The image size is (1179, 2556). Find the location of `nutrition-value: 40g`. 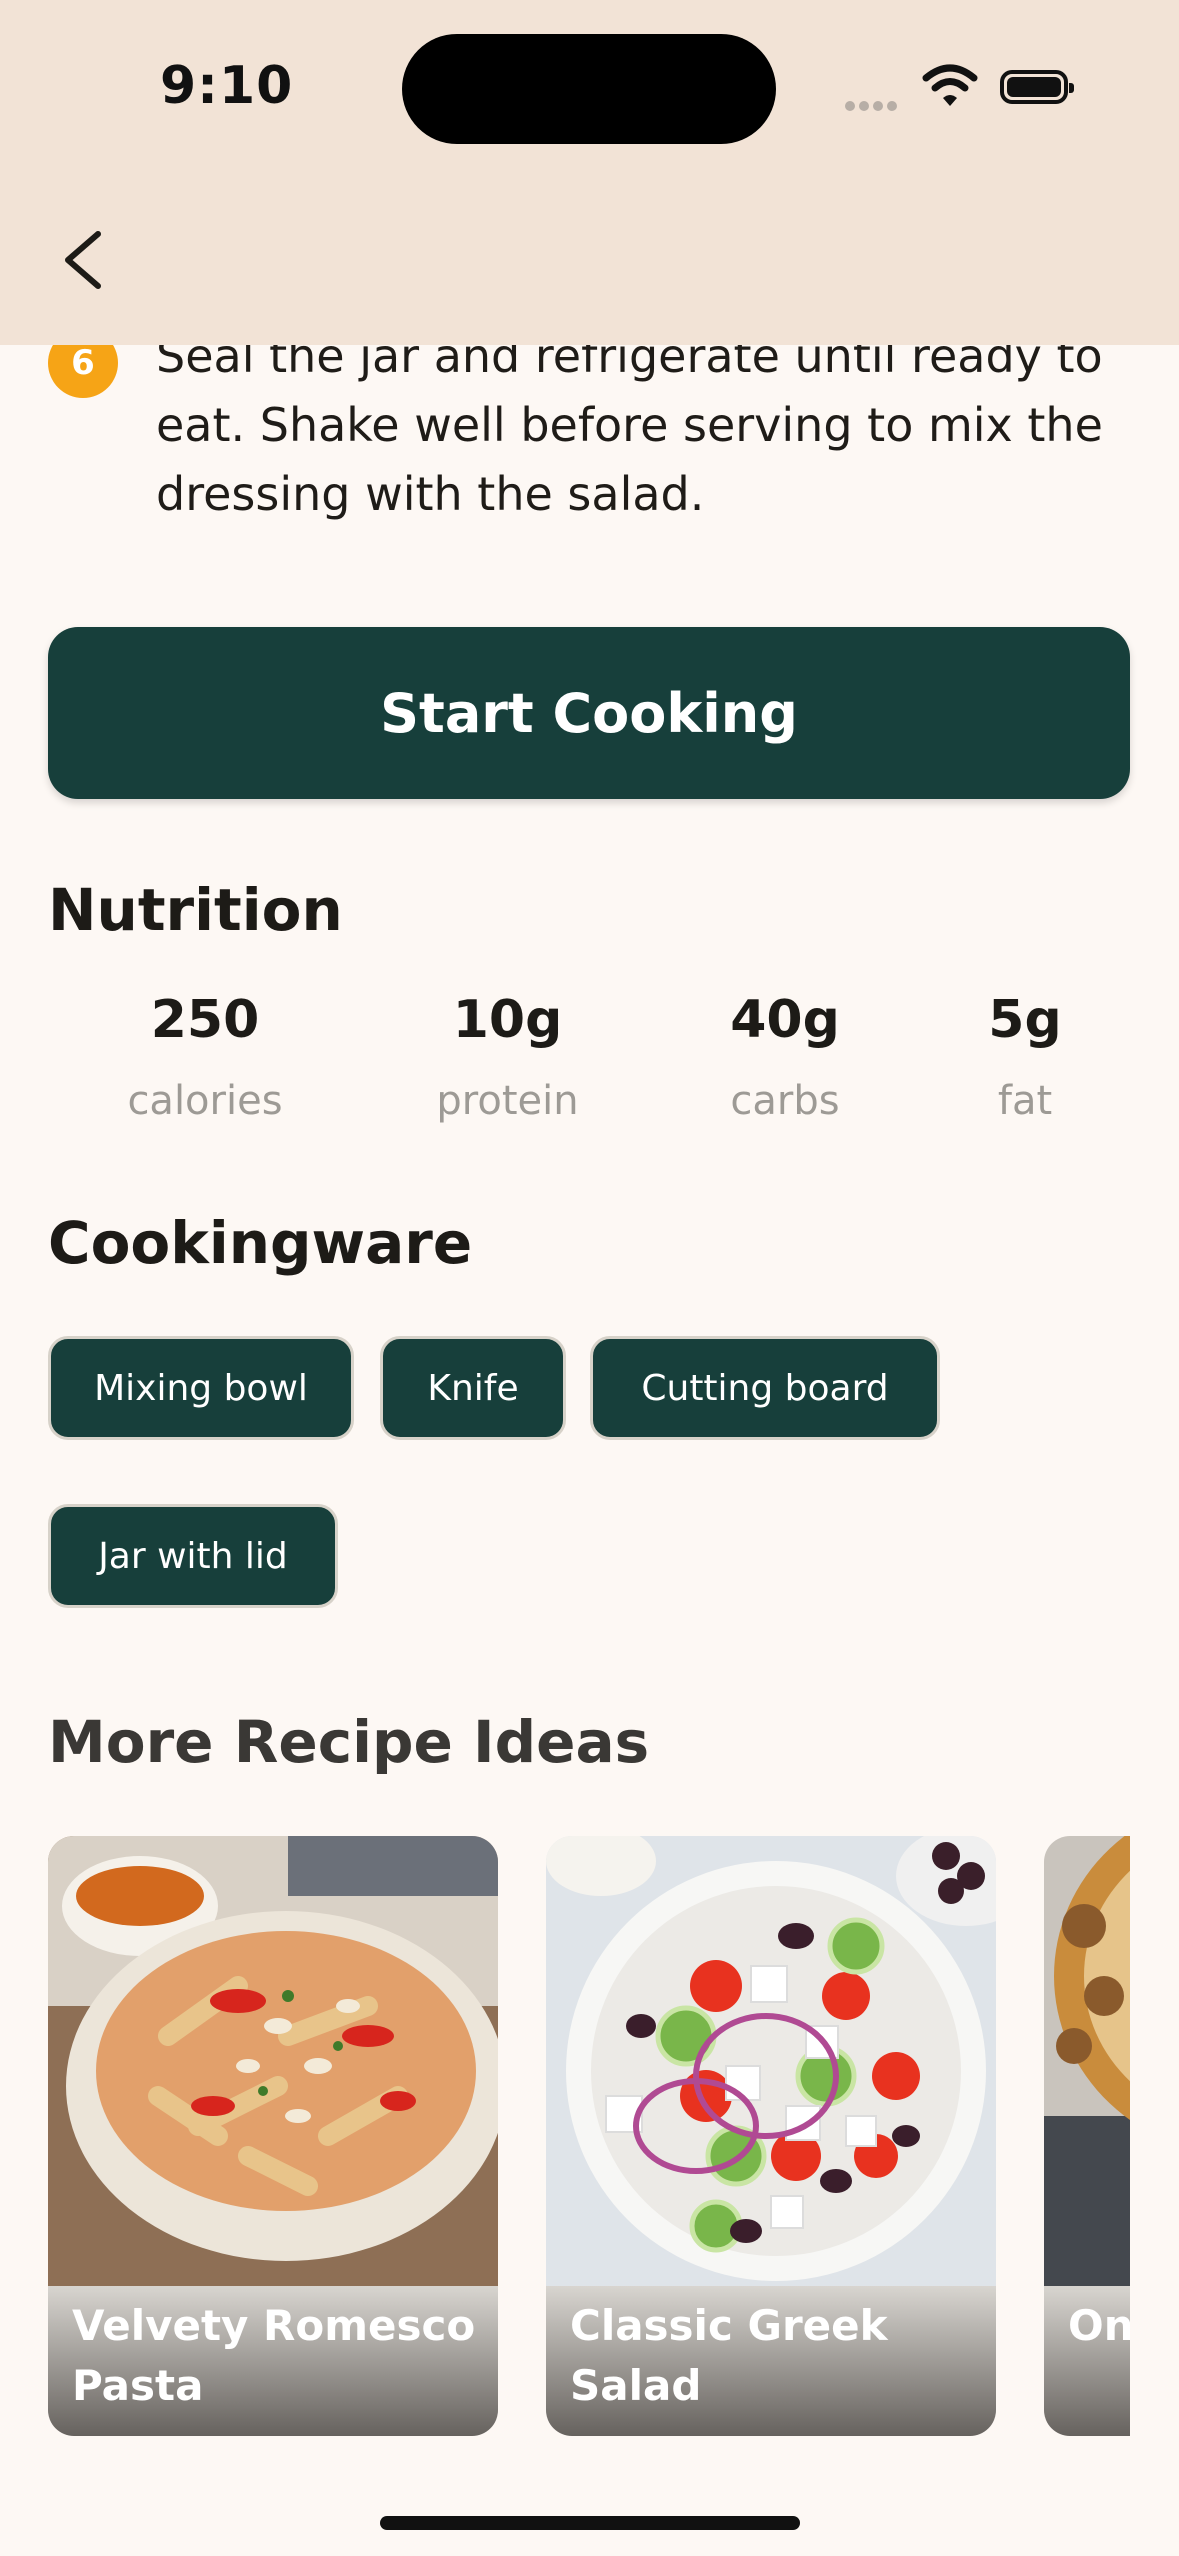

nutrition-value: 40g is located at coordinates (785, 1020).